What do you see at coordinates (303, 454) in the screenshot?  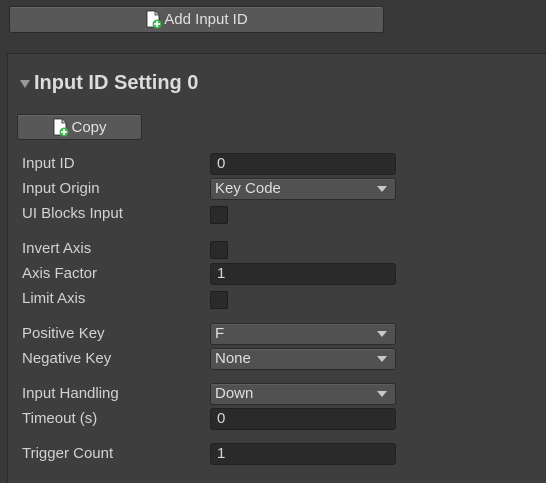 I see `trigger-count-field: 1` at bounding box center [303, 454].